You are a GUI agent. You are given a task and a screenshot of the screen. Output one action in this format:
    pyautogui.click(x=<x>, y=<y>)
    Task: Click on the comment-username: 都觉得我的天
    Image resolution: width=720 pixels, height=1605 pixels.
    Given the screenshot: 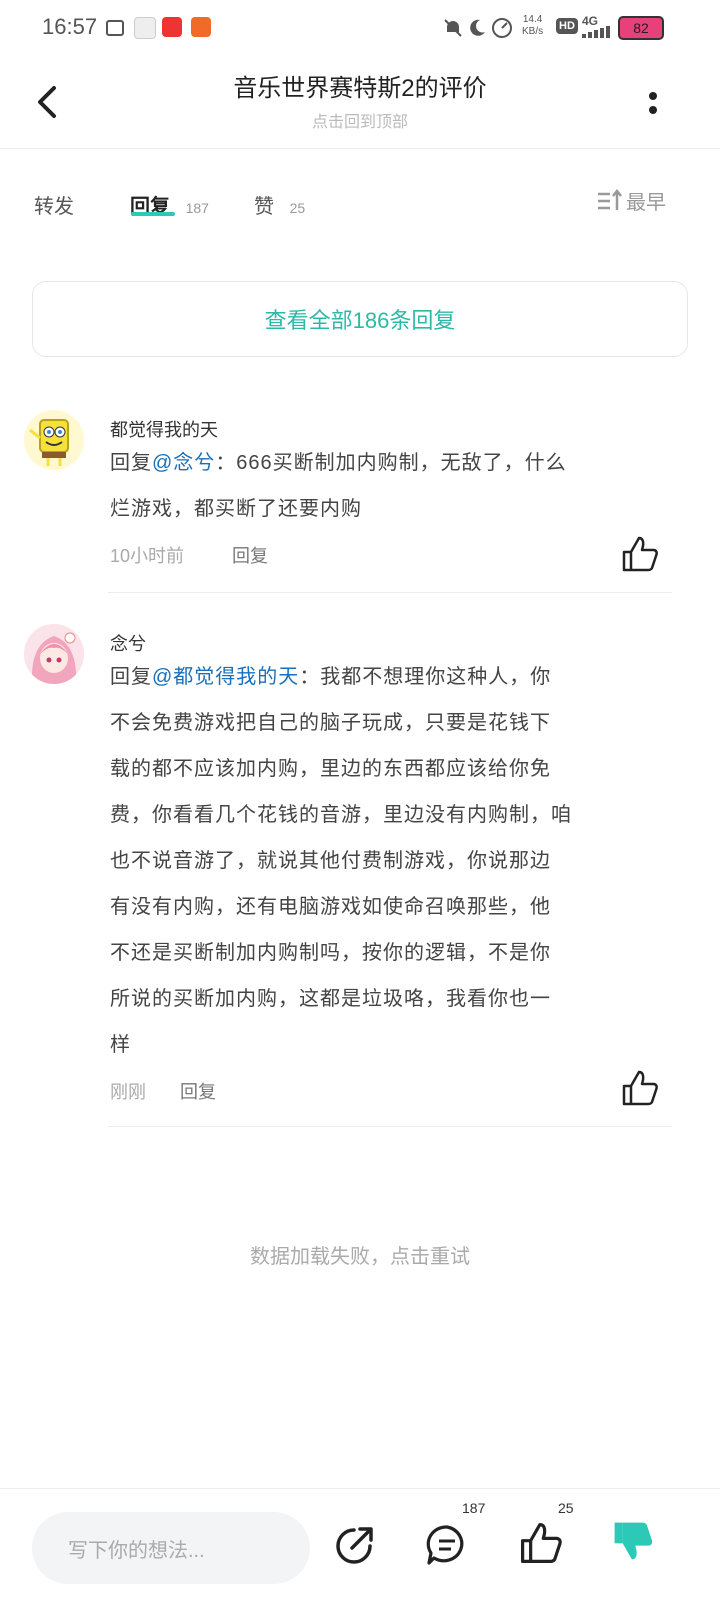 What is the action you would take?
    pyautogui.click(x=164, y=429)
    